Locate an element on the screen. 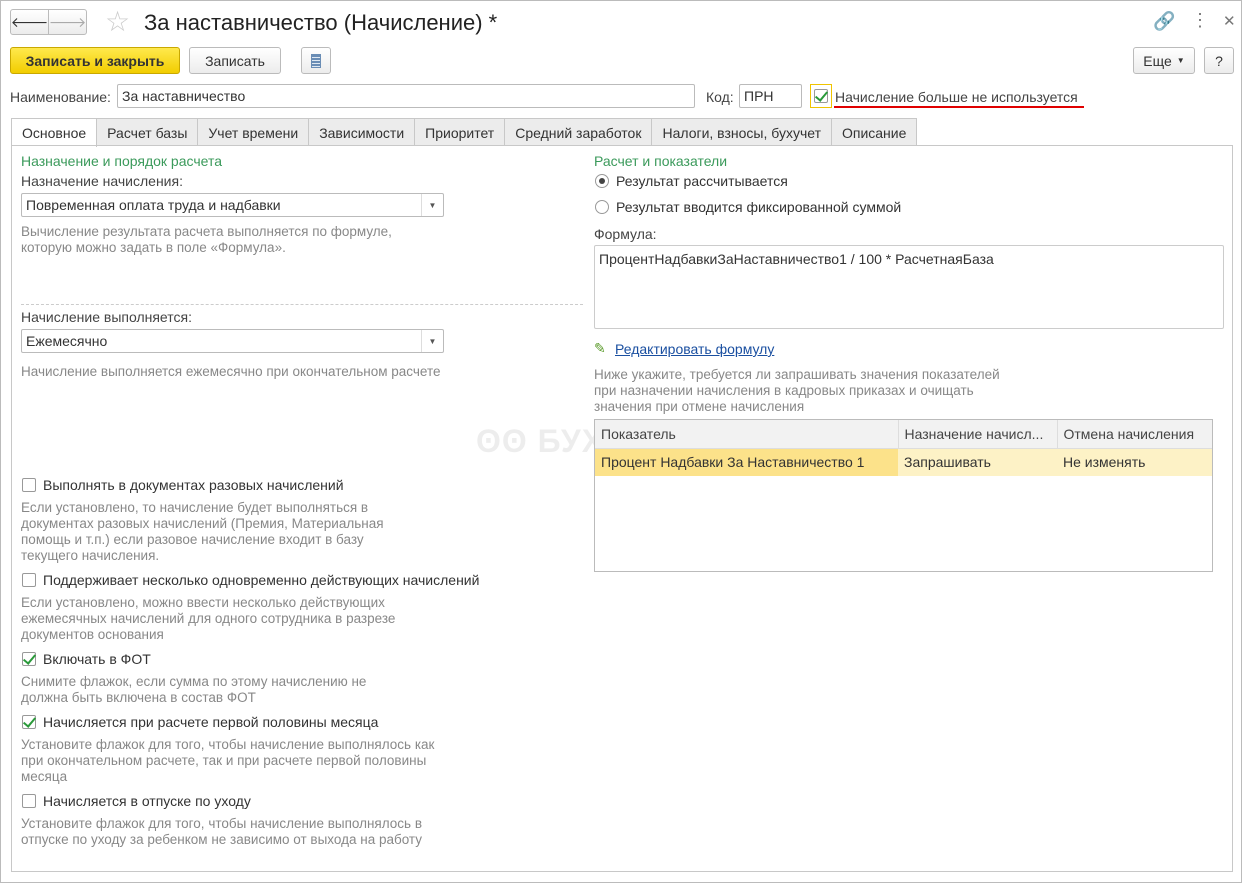  tab-priority: Приоритет is located at coordinates (460, 132).